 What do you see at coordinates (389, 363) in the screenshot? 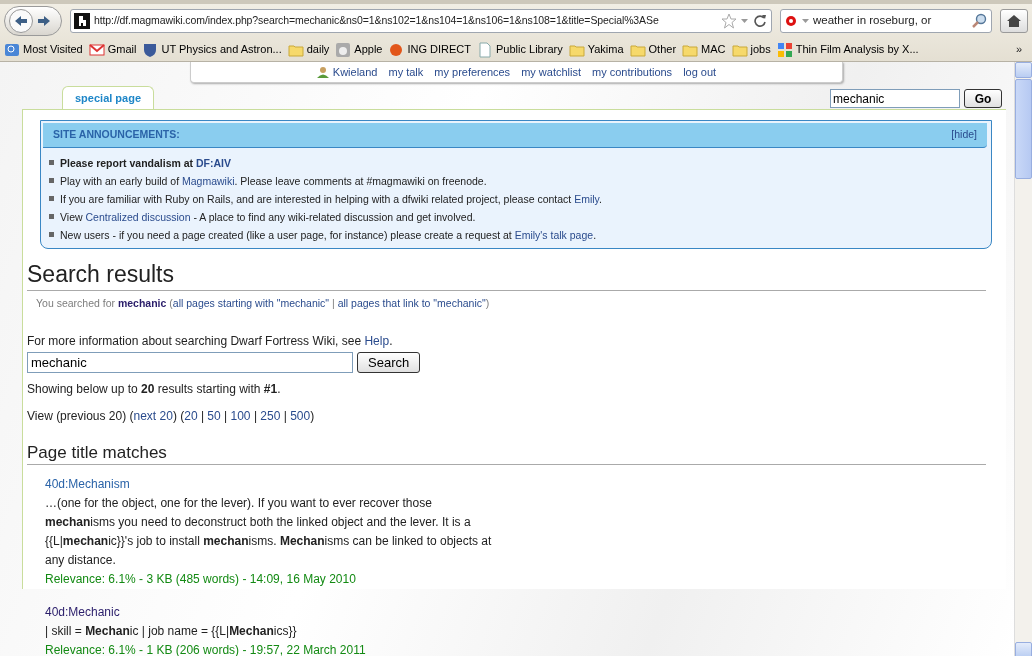
I see `search-button: Search` at bounding box center [389, 363].